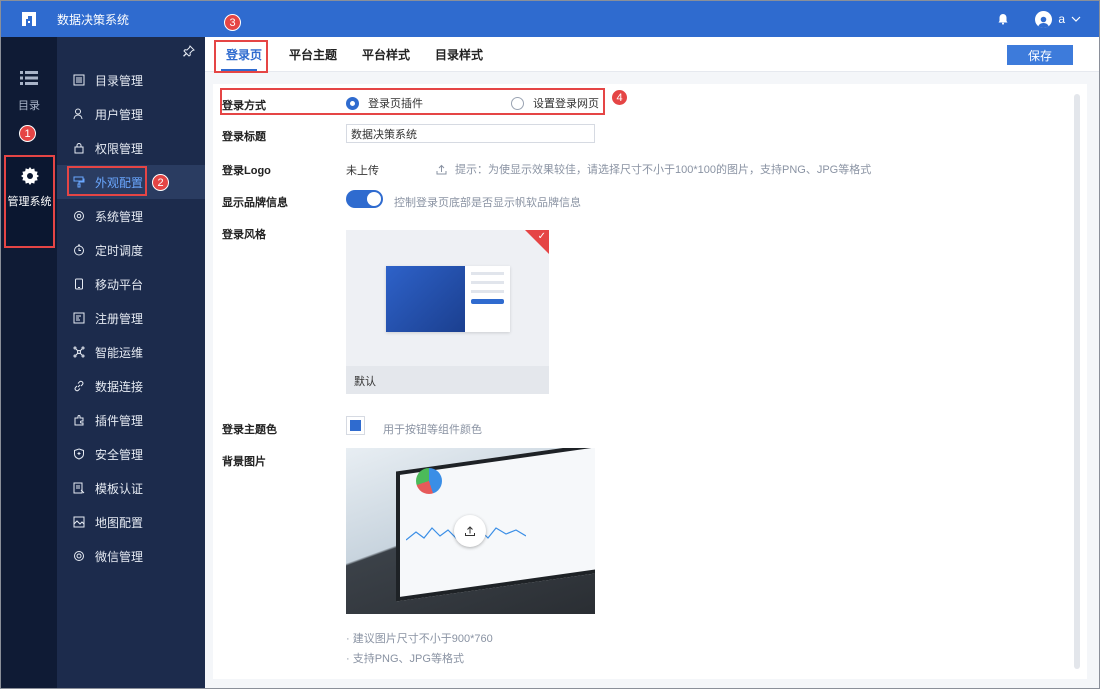  What do you see at coordinates (119, 284) in the screenshot?
I see `menu-item-label: 移动平台` at bounding box center [119, 284].